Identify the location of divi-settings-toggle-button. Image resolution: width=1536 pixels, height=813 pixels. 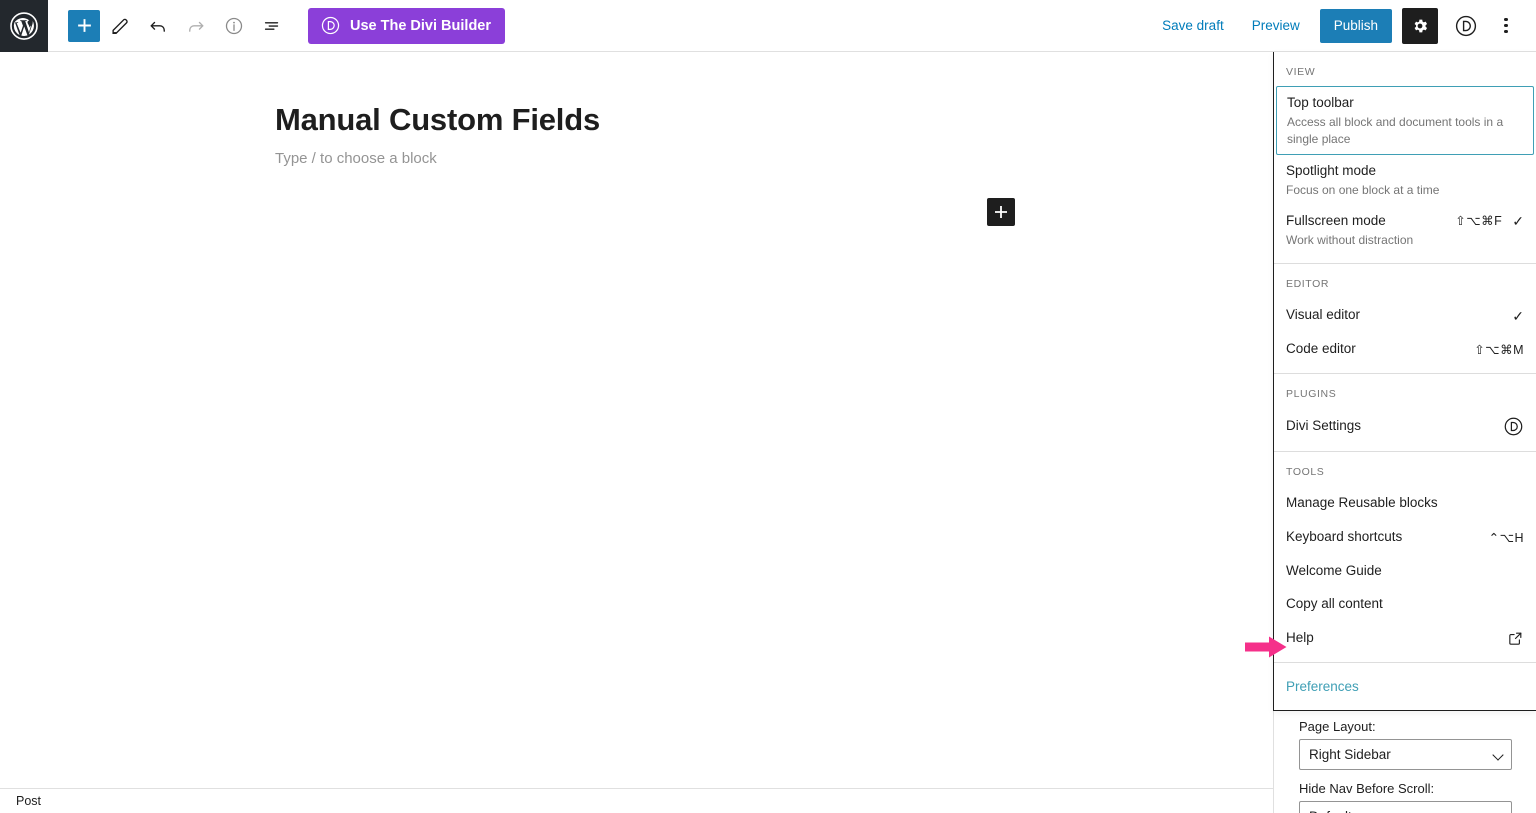
(1466, 26).